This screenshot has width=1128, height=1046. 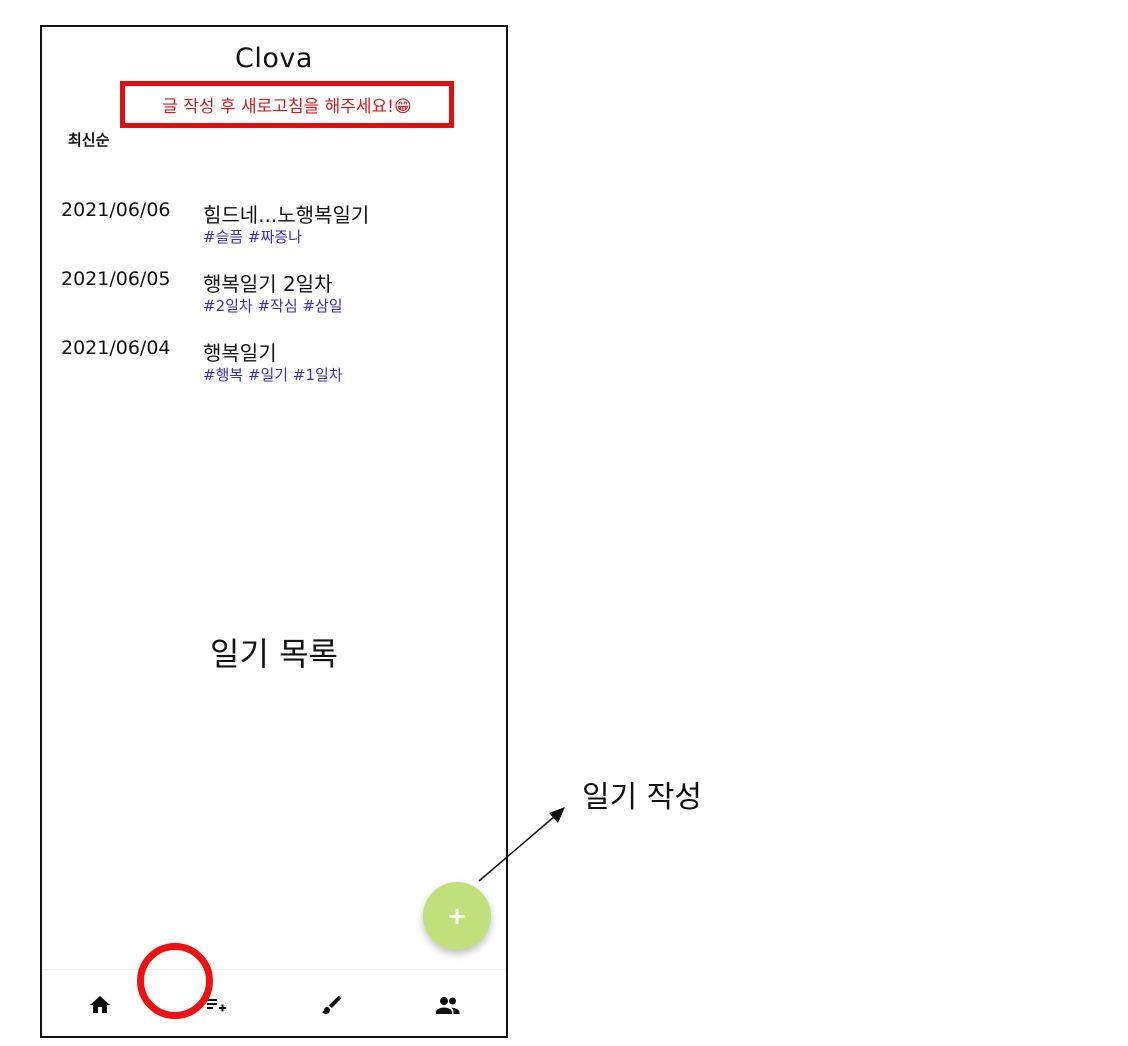 I want to click on people-icon, so click(x=448, y=1005).